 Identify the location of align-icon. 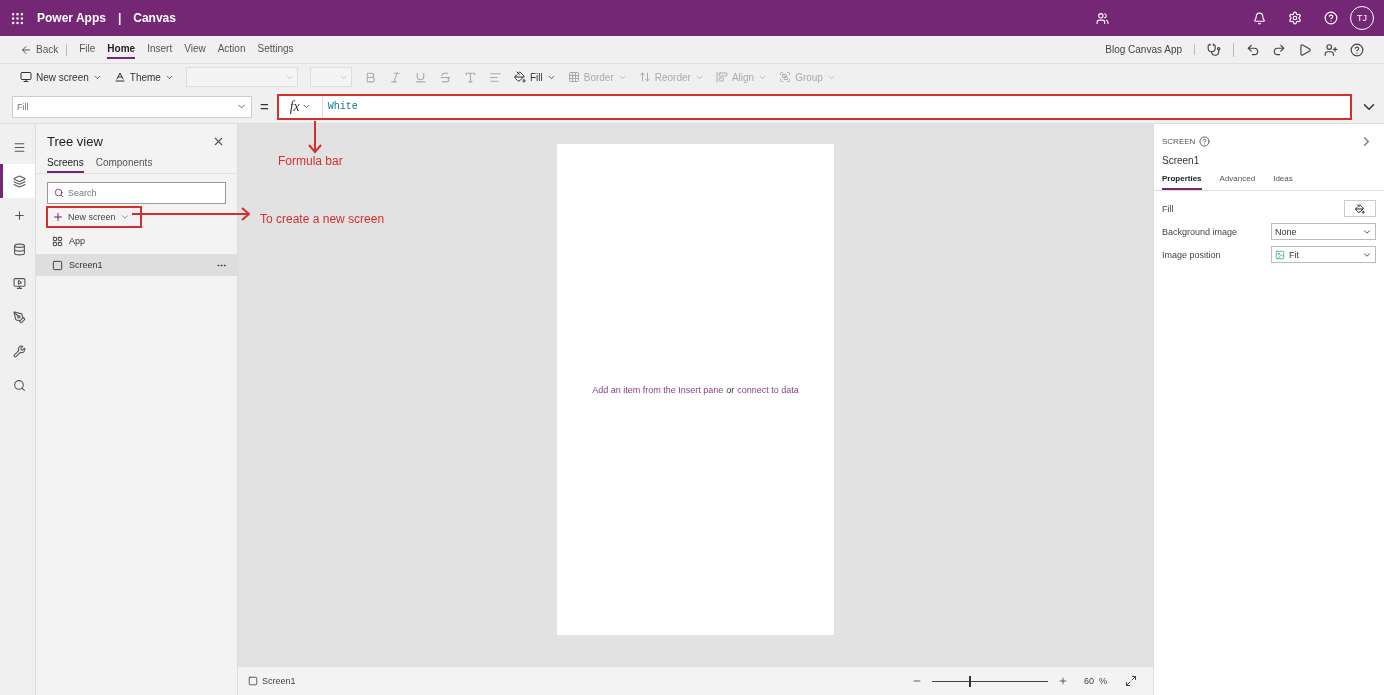
(721, 77).